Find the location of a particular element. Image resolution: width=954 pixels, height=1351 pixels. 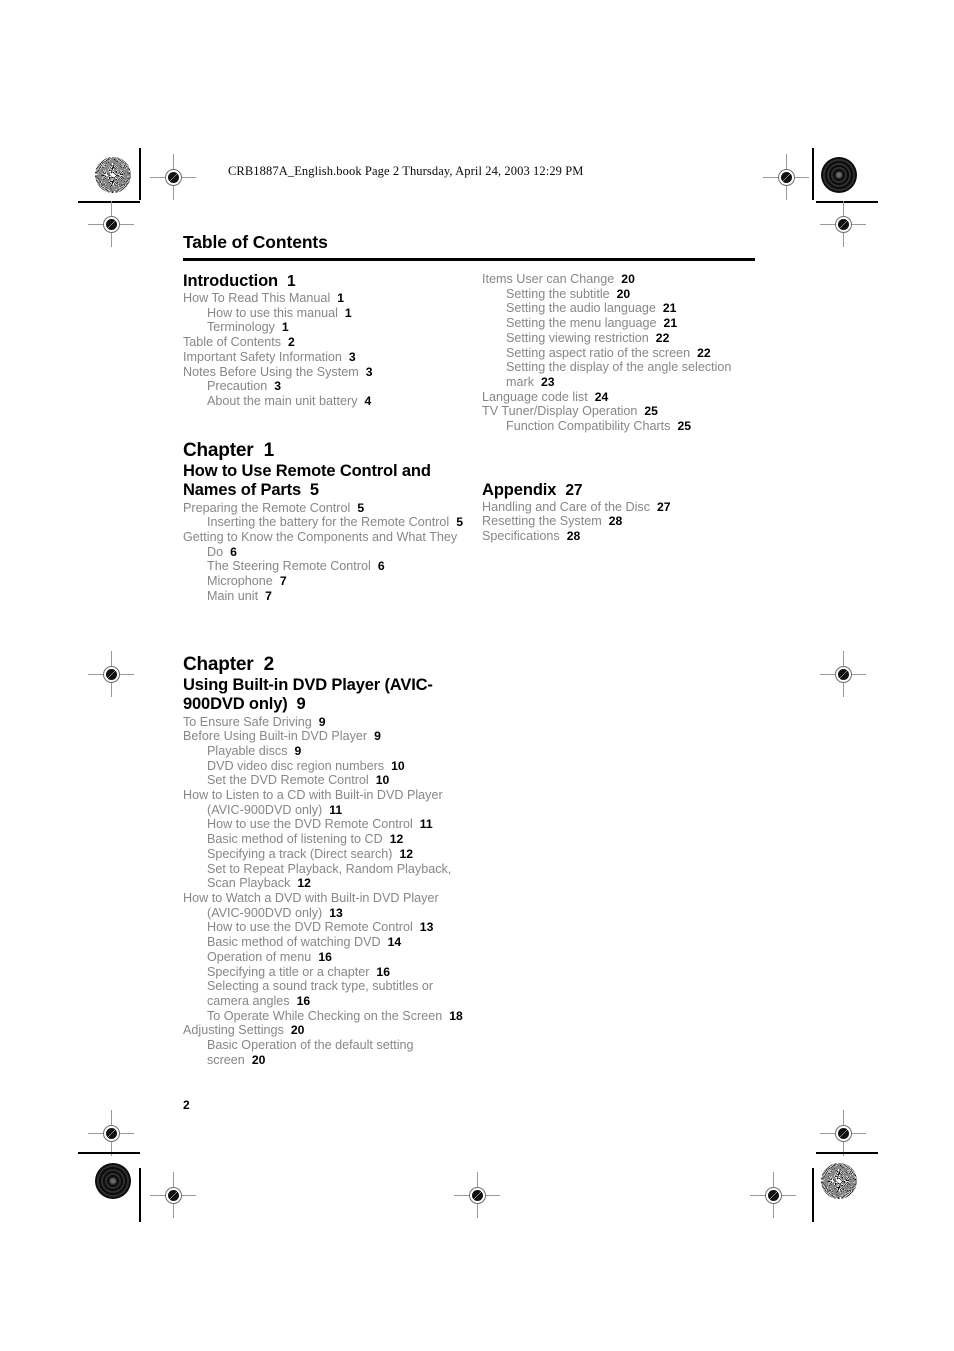

toc-entry: How to use the DVD Remote Control 13 is located at coordinates (328, 927).